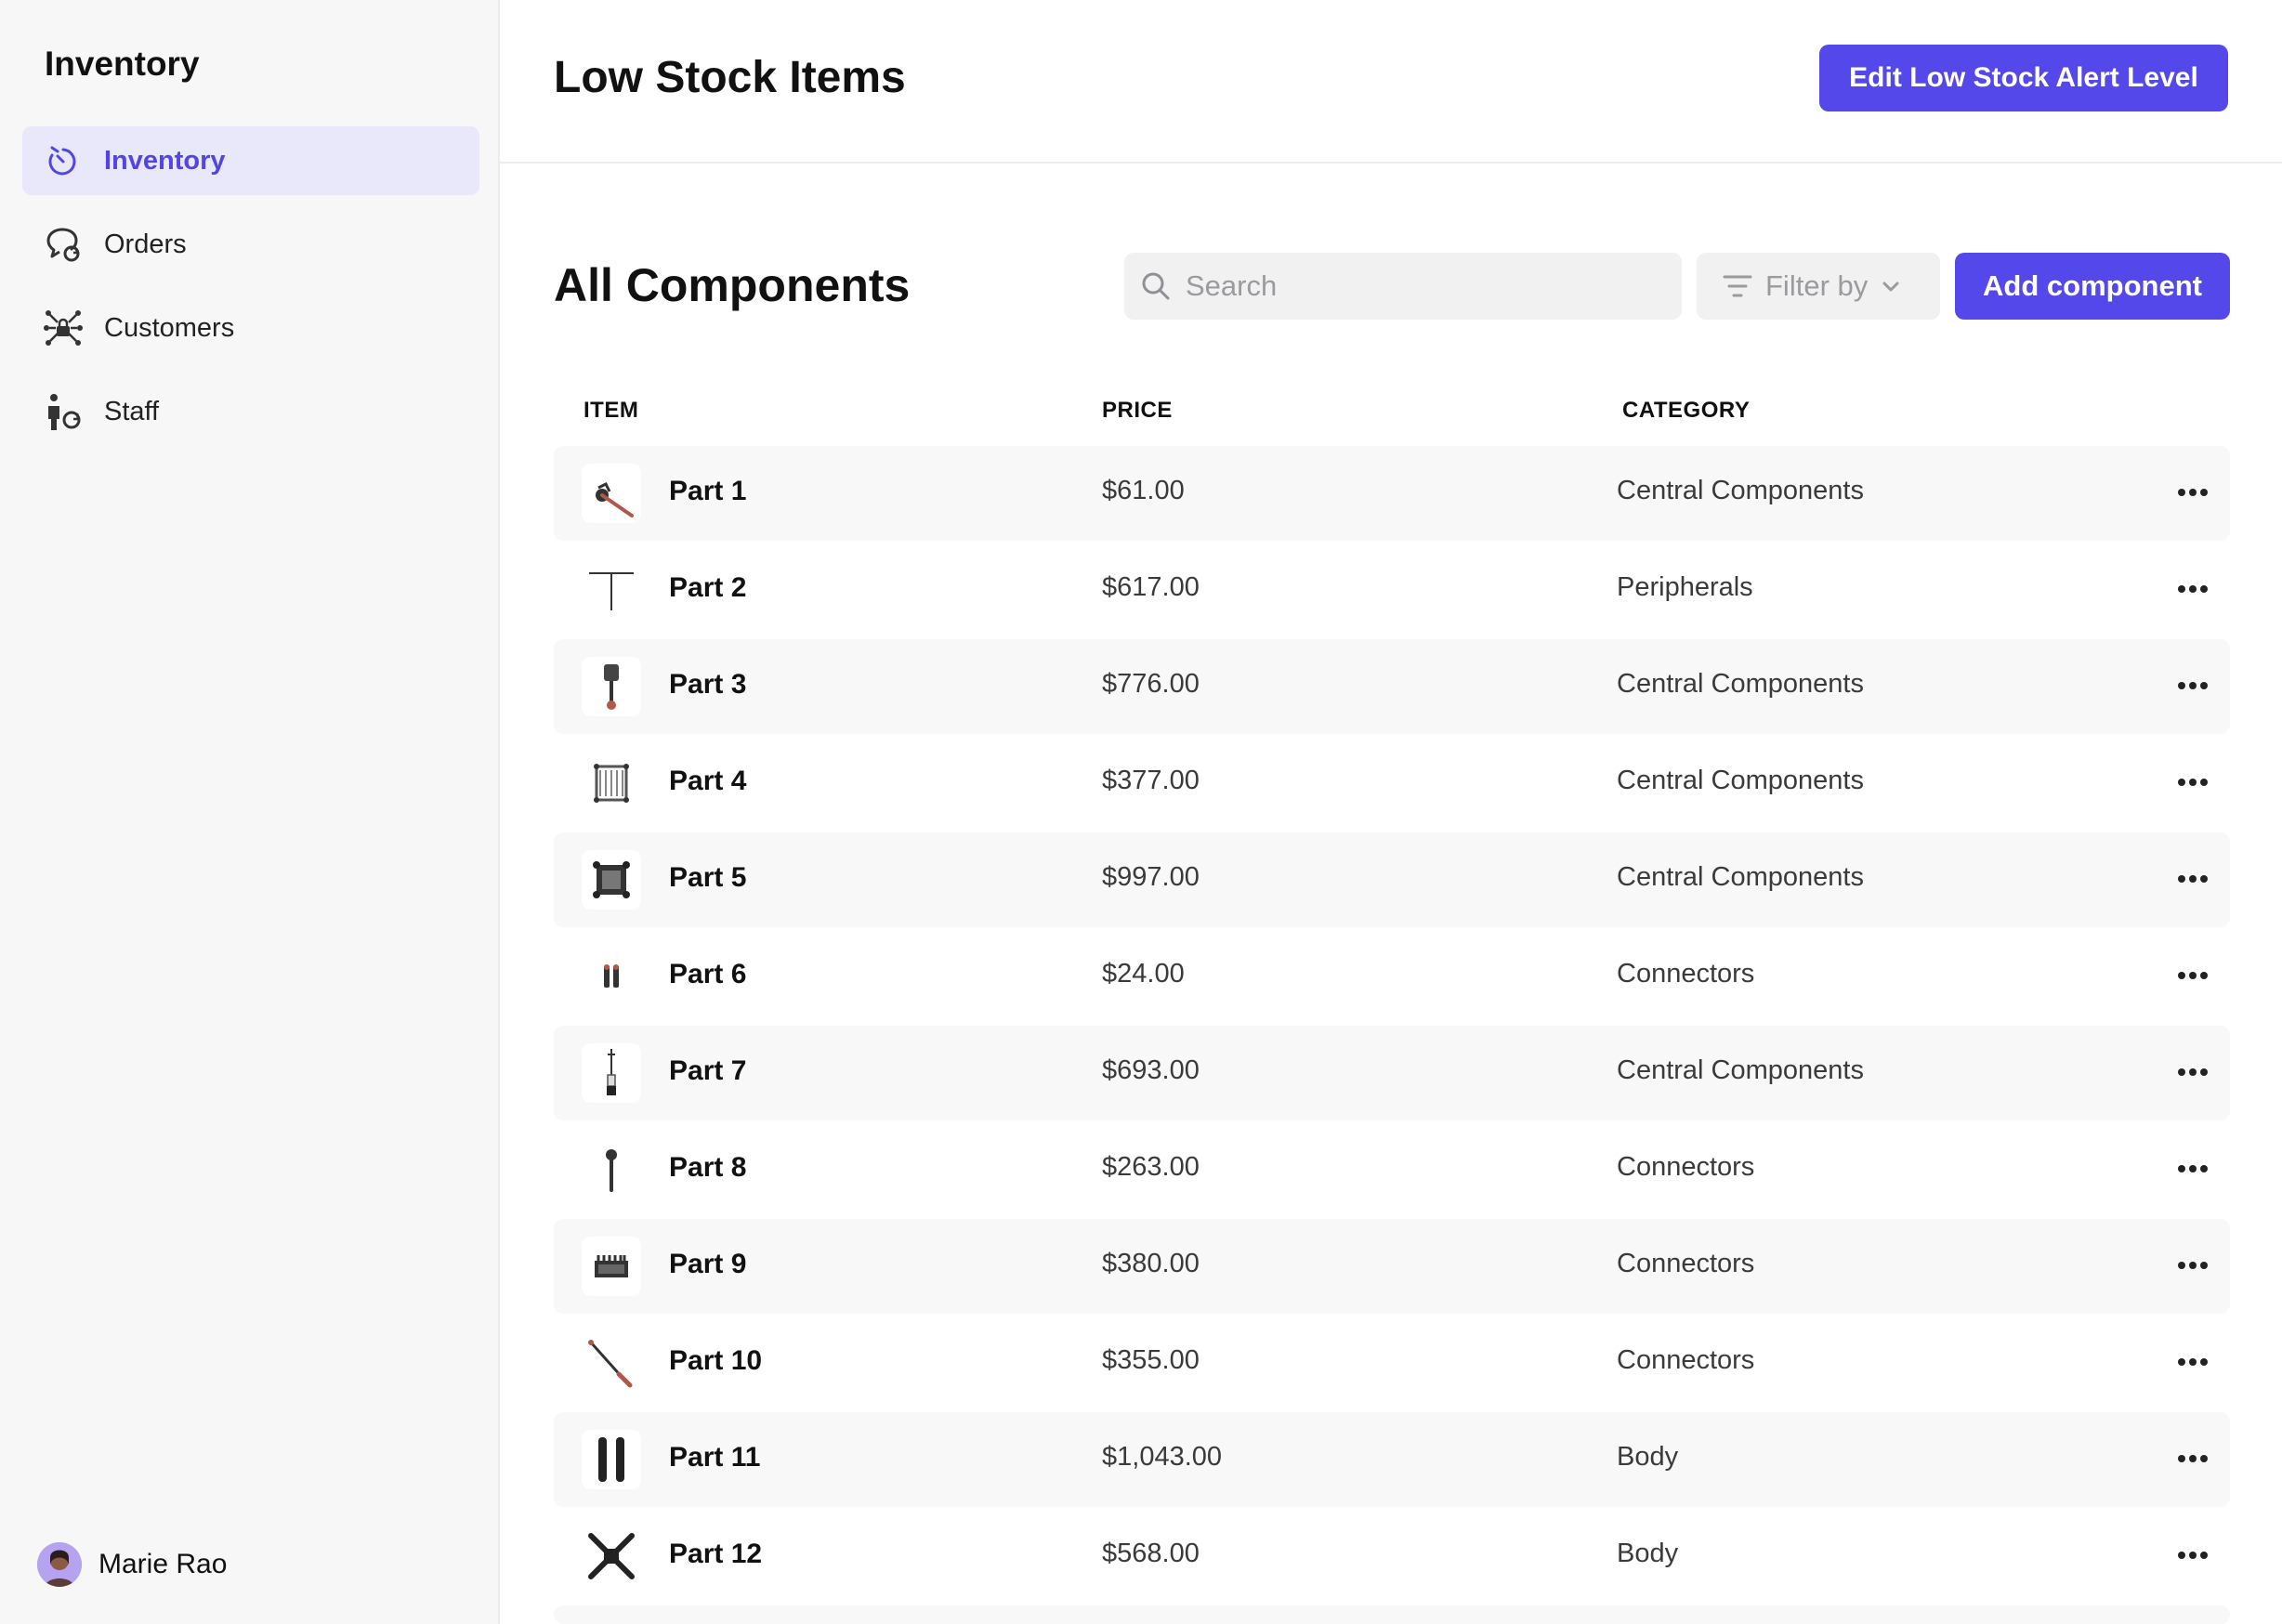 This screenshot has height=1624, width=2282. Describe the element at coordinates (251, 411) in the screenshot. I see `sidebar-item-staff: Staff` at that location.